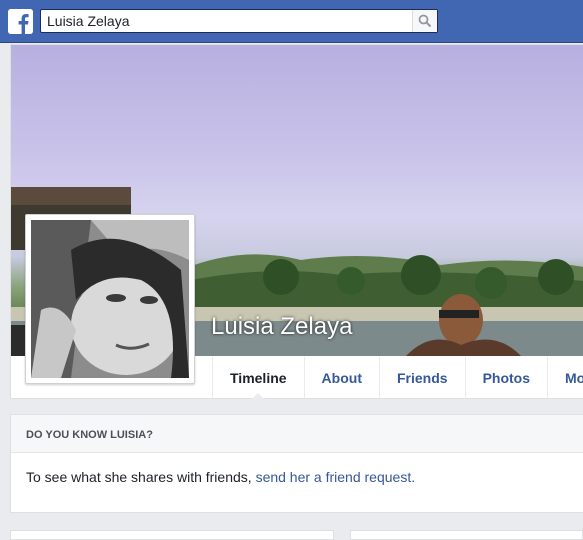 The width and height of the screenshot is (583, 540). Describe the element at coordinates (139, 477) in the screenshot. I see `friend-request-prompt: To see what she shares with friends,` at that location.